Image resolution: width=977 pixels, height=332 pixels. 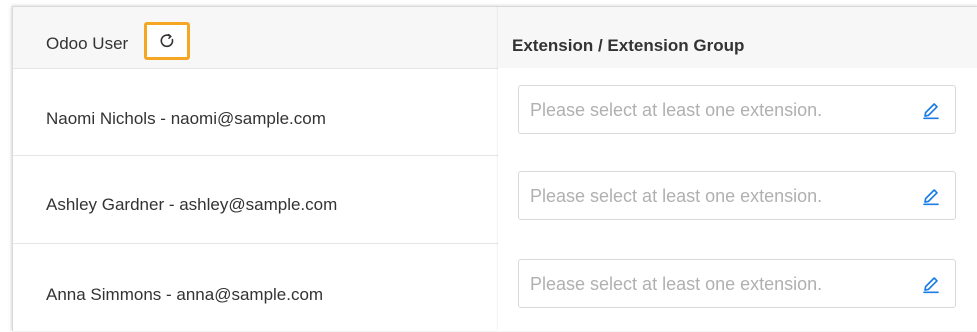 I want to click on odoo-user-name: Anna Simmons - anna@sample.com, so click(x=185, y=294).